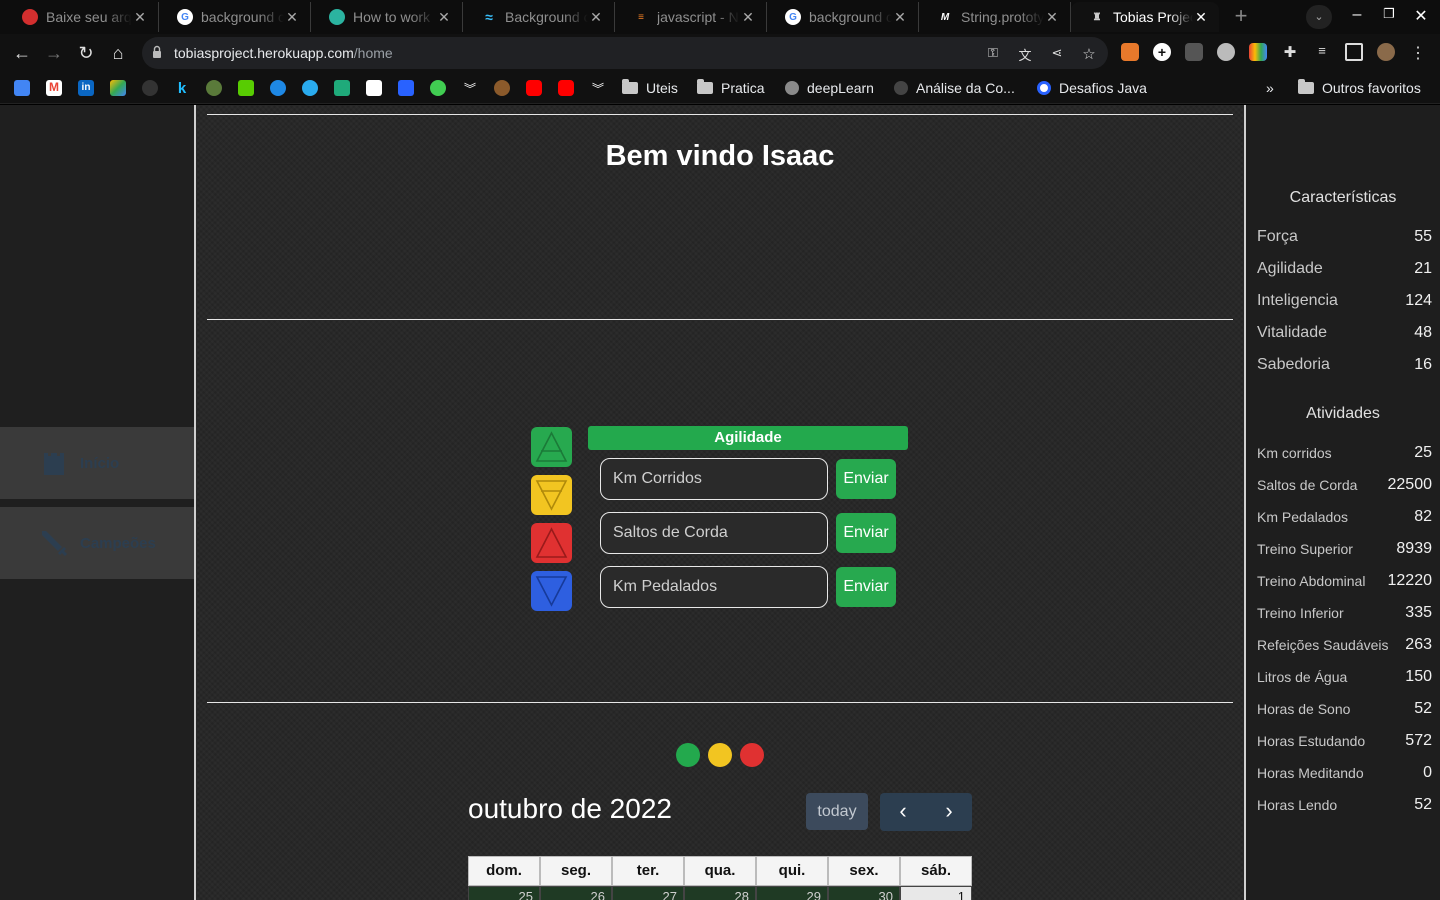  Describe the element at coordinates (551, 591) in the screenshot. I see `water-element-button` at that location.